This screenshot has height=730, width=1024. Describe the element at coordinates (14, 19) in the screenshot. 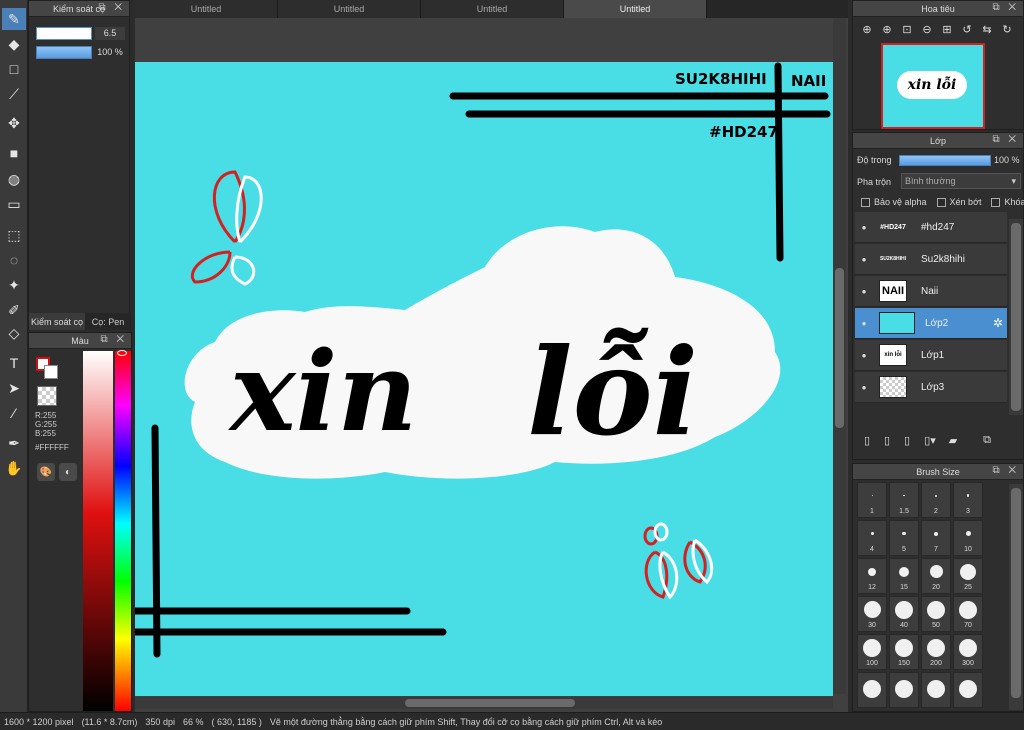

I see `brush-tool-icon: ✎` at that location.